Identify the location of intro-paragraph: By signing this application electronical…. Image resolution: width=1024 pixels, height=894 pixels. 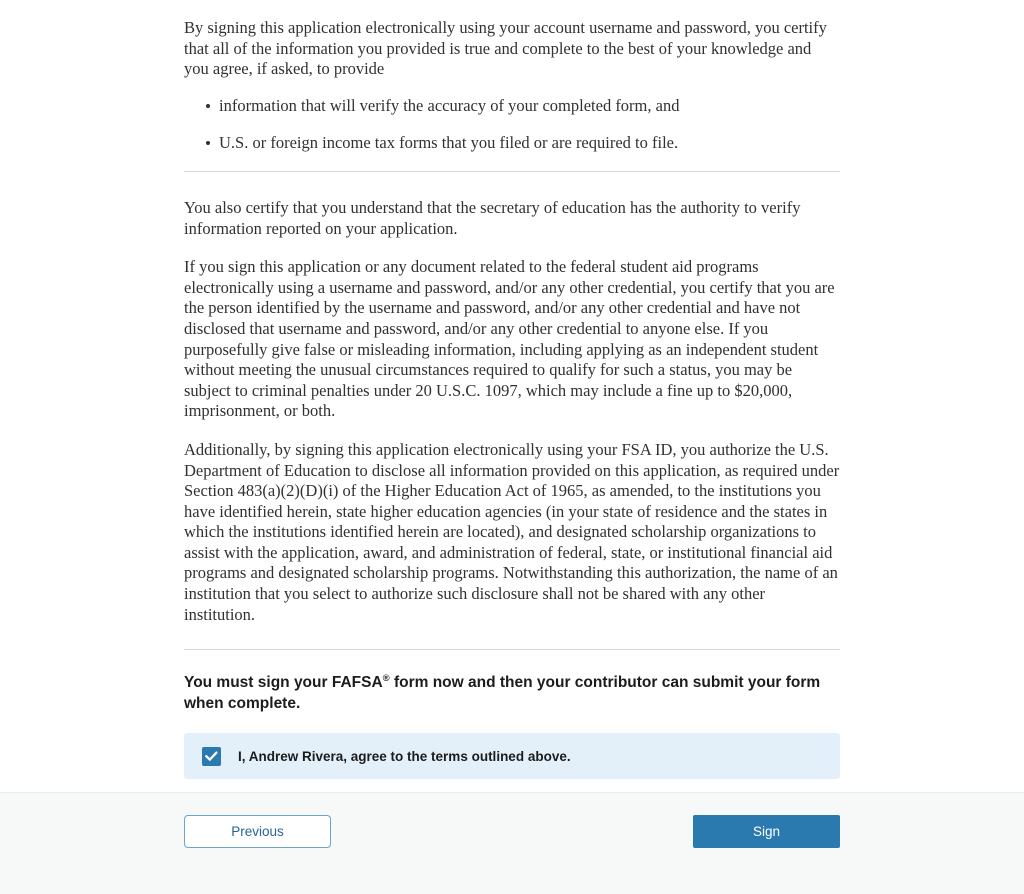
(505, 48).